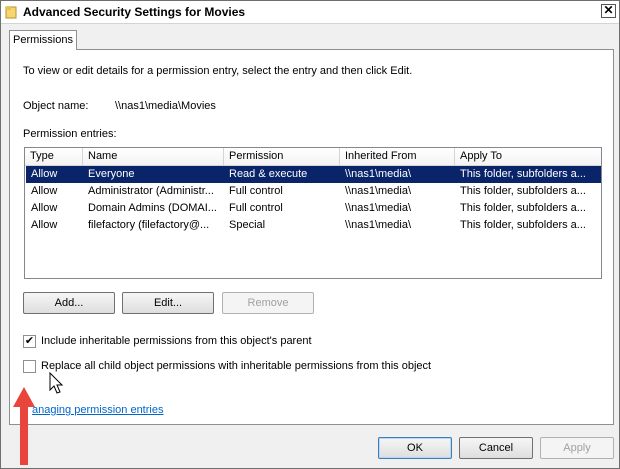 This screenshot has height=469, width=620. What do you see at coordinates (608, 11) in the screenshot?
I see `close-button: ✕` at bounding box center [608, 11].